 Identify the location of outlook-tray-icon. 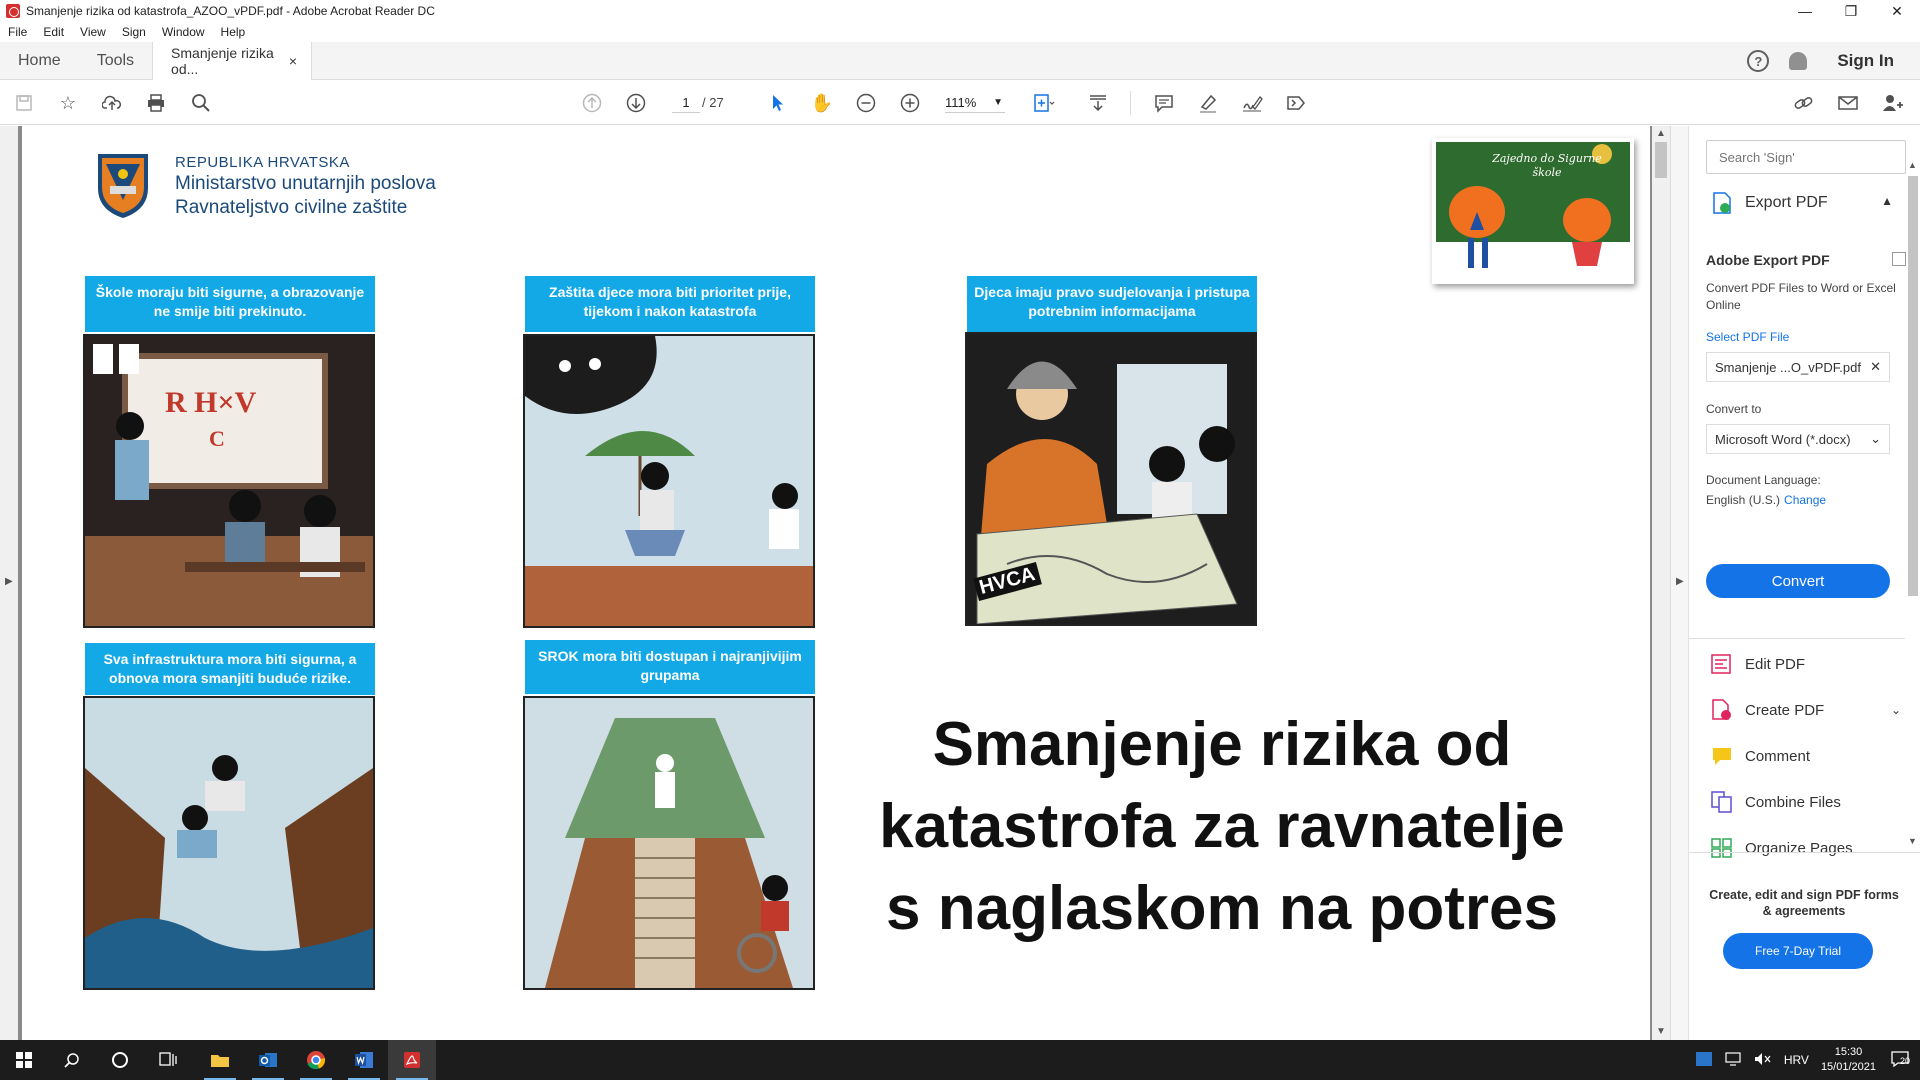
(1703, 1060).